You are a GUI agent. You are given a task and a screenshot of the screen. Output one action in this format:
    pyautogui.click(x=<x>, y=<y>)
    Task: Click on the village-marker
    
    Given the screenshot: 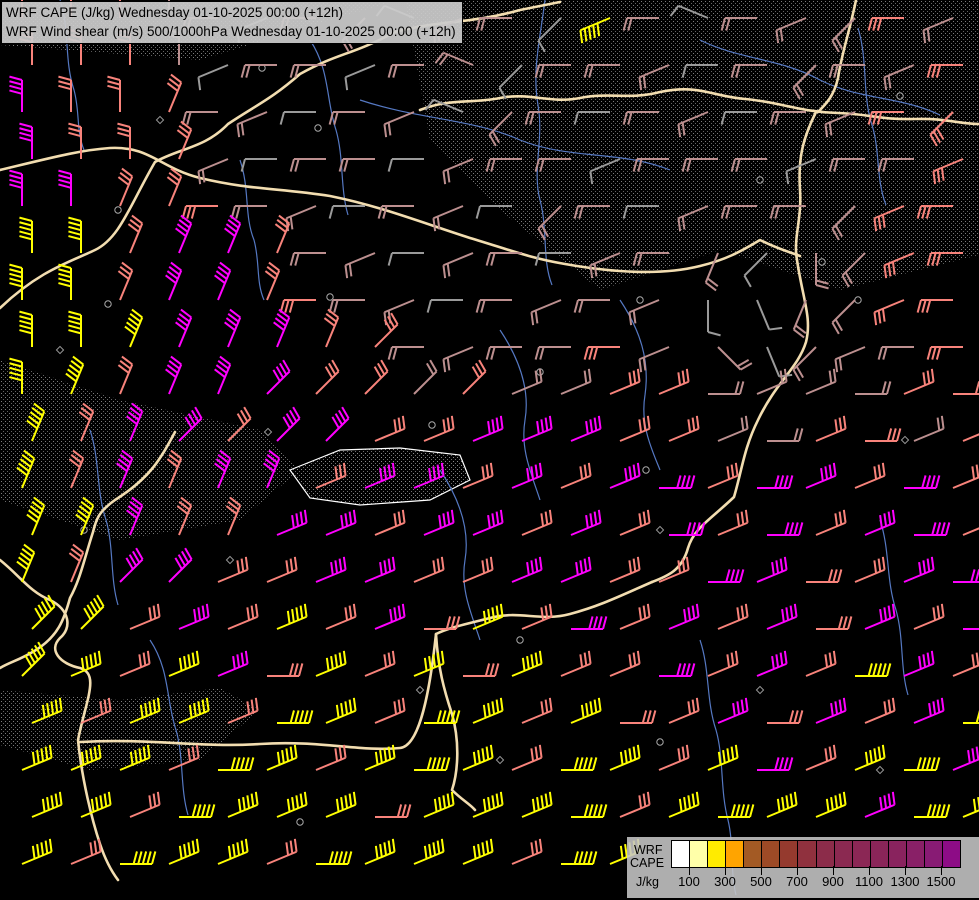 What is the action you would take?
    pyautogui.click(x=660, y=530)
    